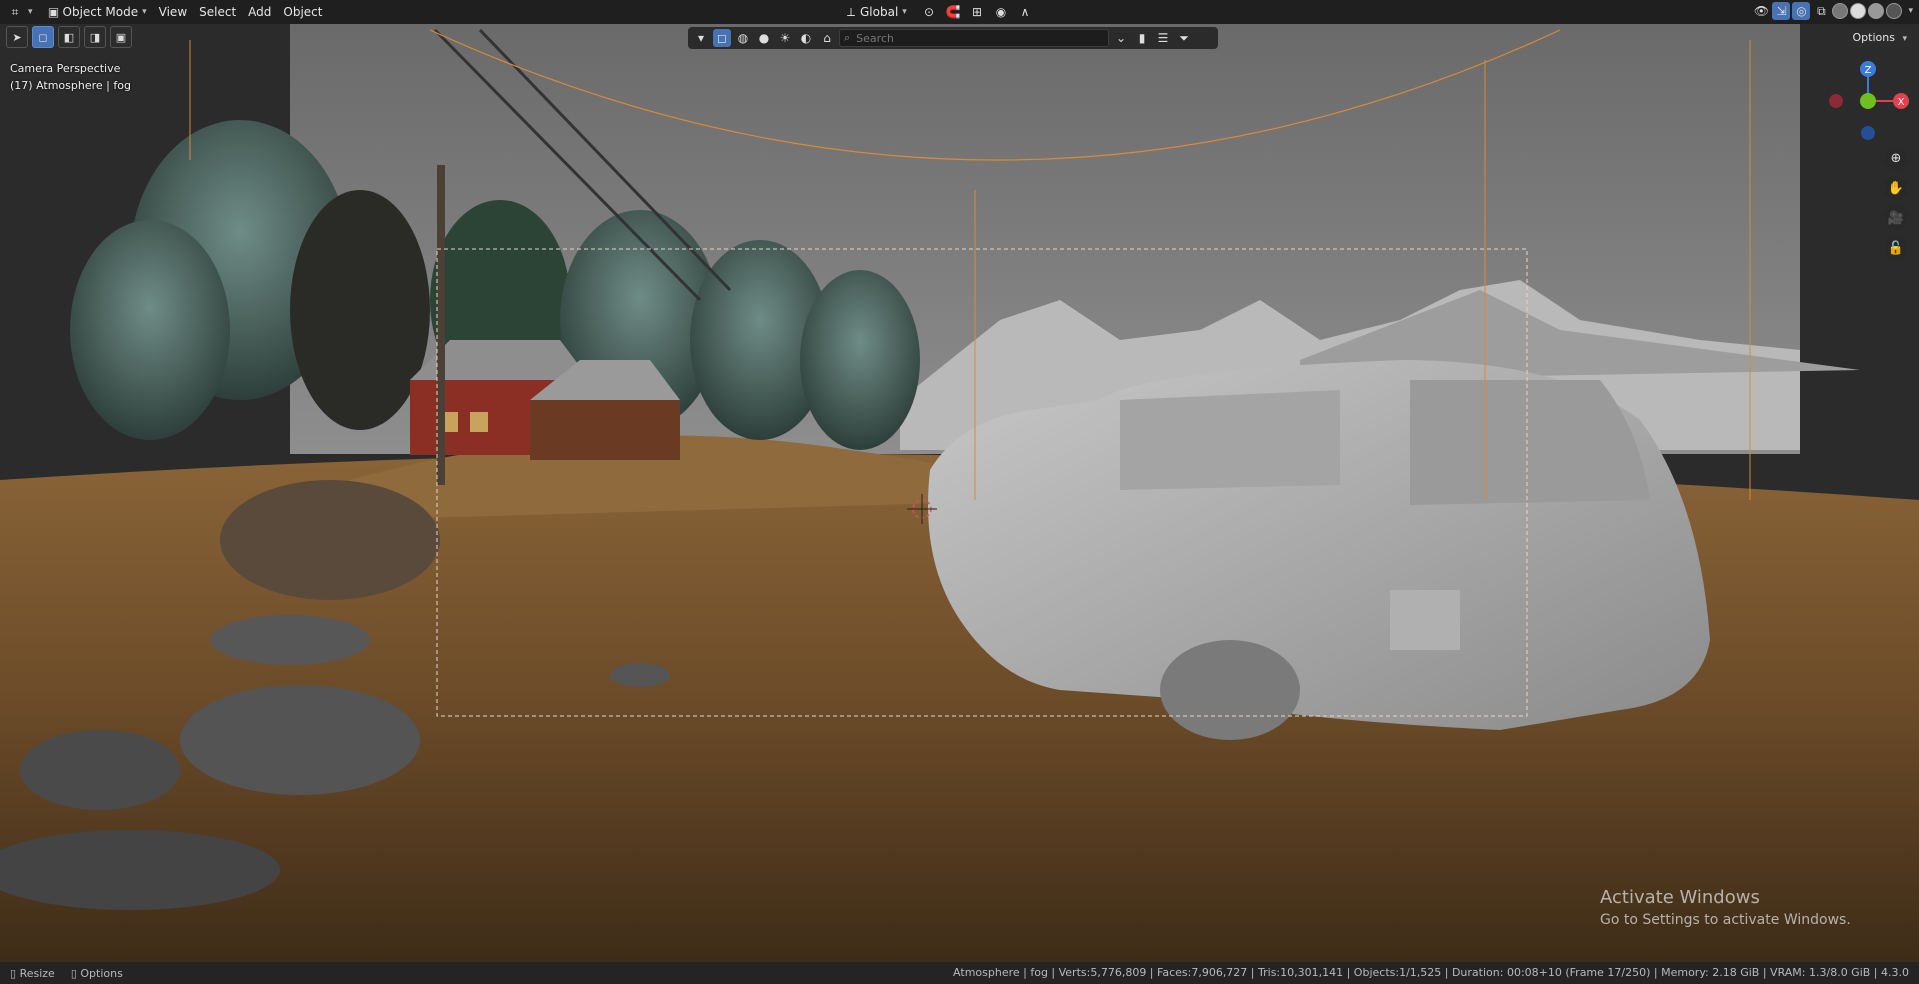 This screenshot has height=984, width=1919. What do you see at coordinates (15, 11) in the screenshot?
I see `editor-type-icon: ⌗` at bounding box center [15, 11].